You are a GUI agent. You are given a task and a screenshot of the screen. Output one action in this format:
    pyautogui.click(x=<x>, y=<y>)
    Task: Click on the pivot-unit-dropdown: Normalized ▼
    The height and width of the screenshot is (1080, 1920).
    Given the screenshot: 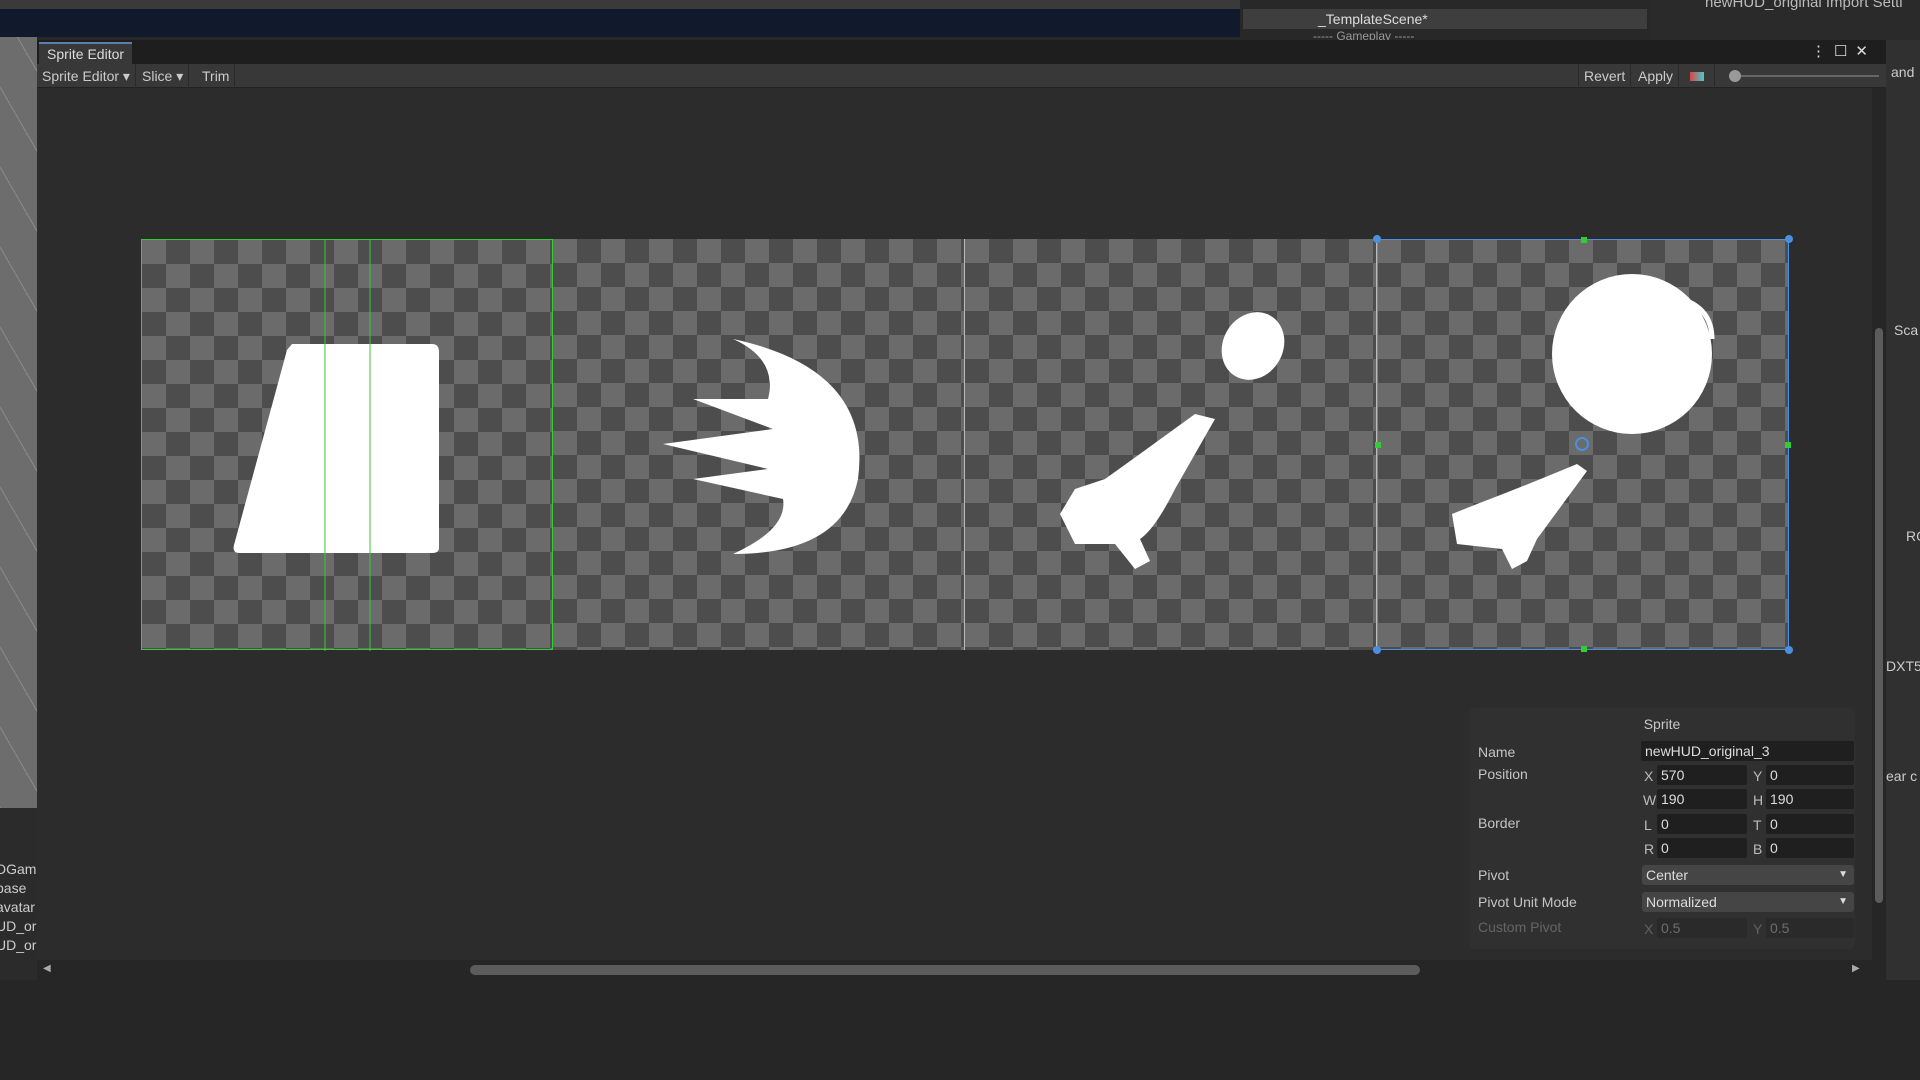 What is the action you would take?
    pyautogui.click(x=1748, y=902)
    